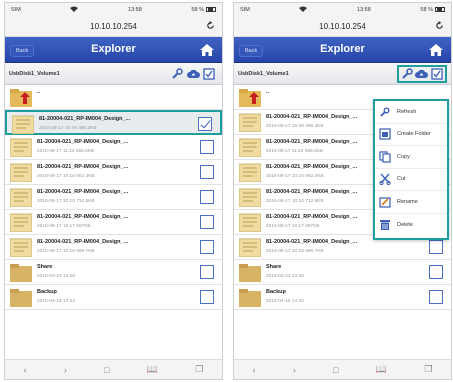 The height and width of the screenshot is (382, 453). I want to click on battery-icon, so click(210, 10).